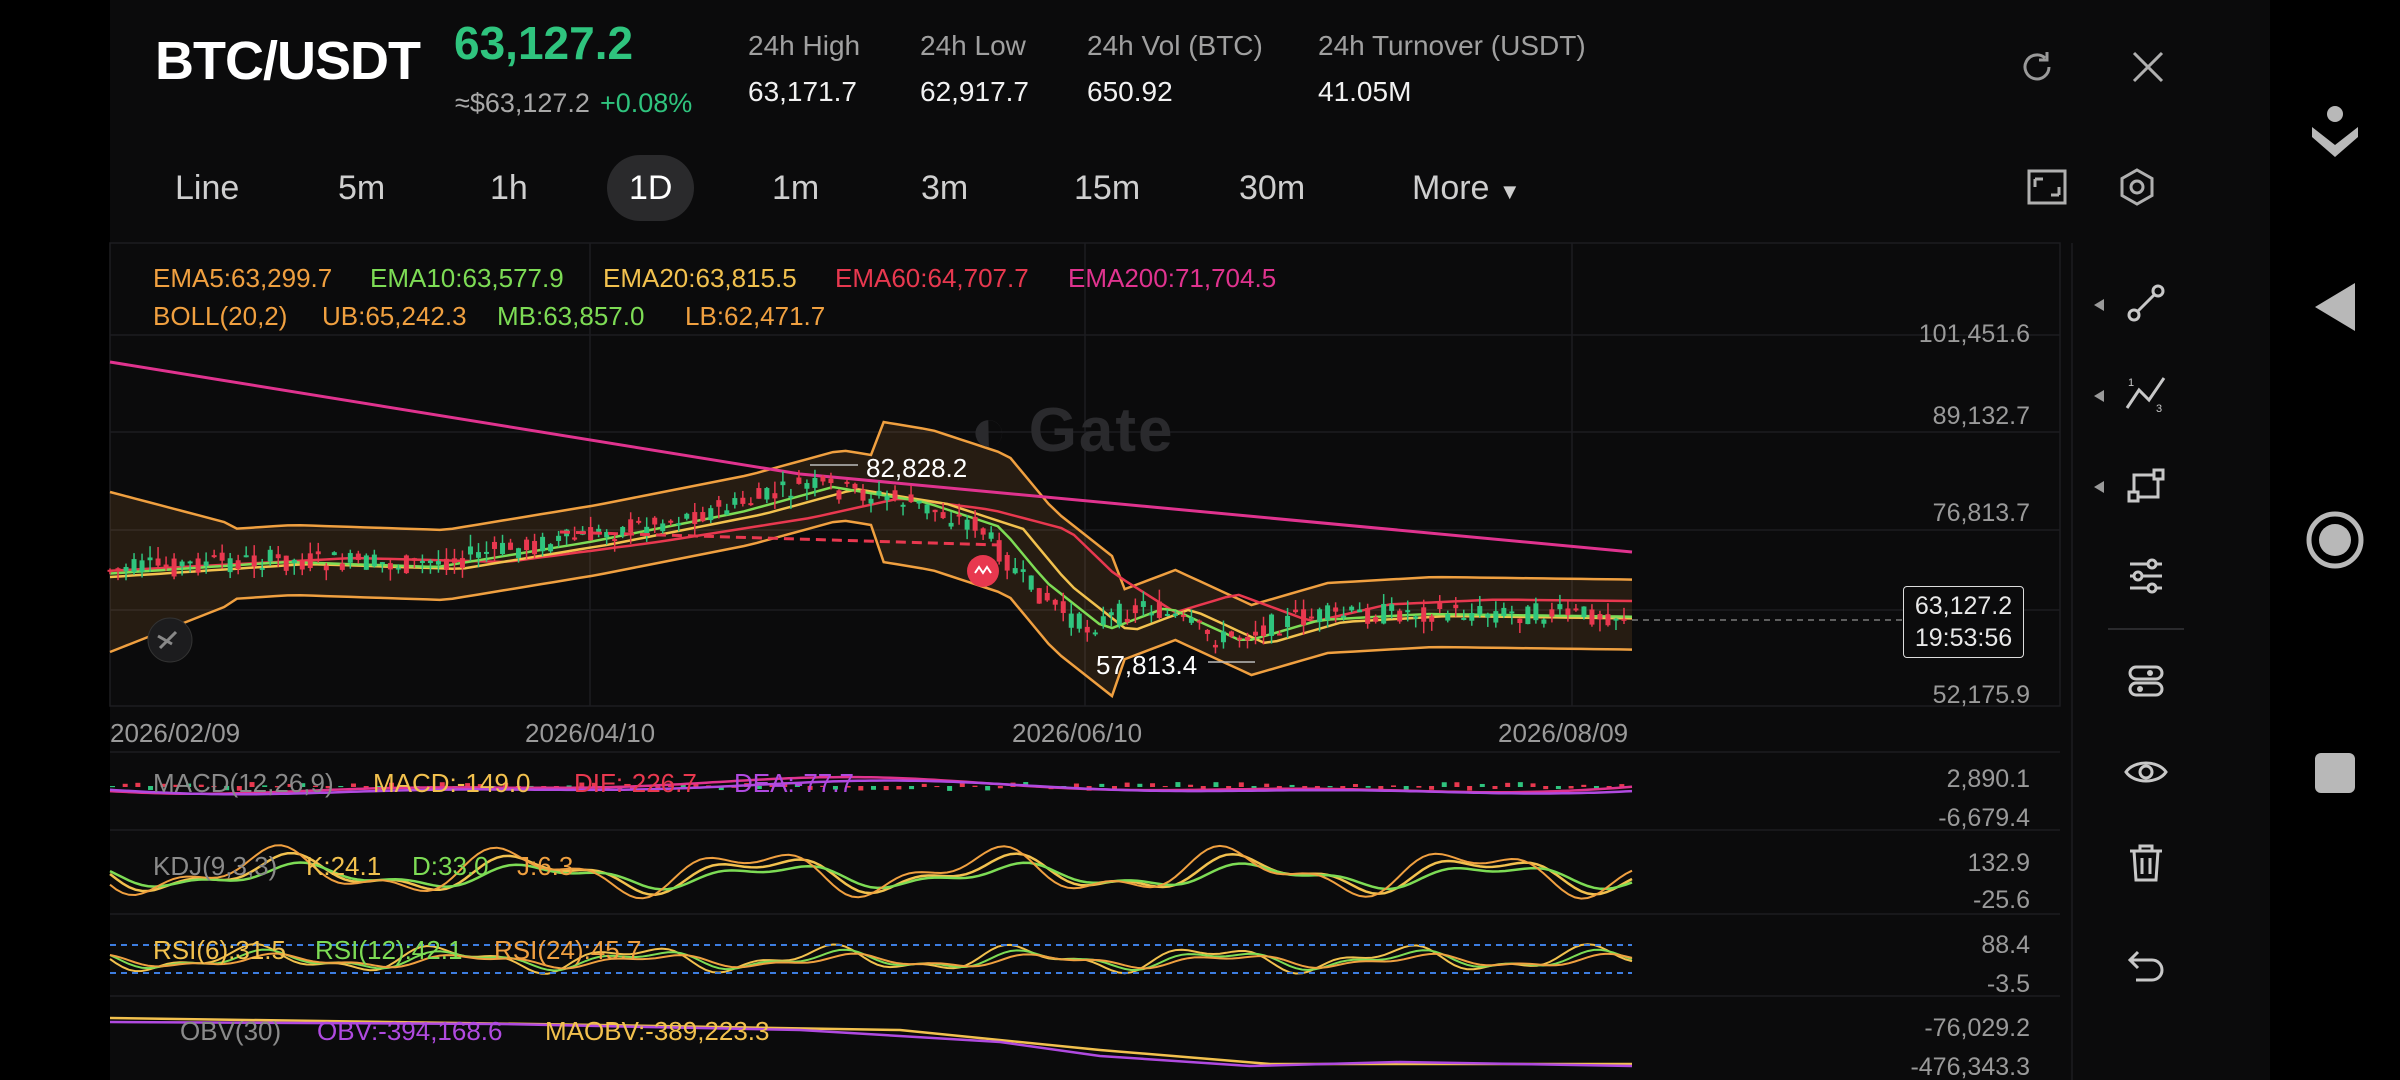  I want to click on price-tick: 52,175.9, so click(1981, 695).